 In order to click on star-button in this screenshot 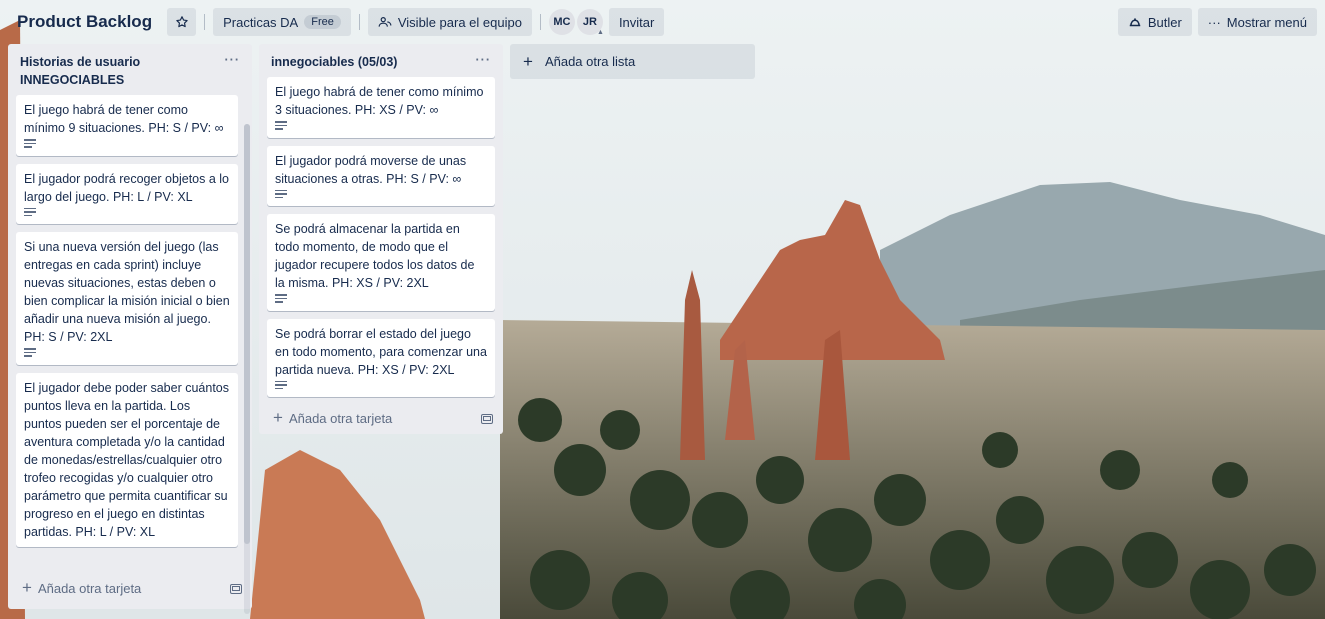, I will do `click(182, 22)`.